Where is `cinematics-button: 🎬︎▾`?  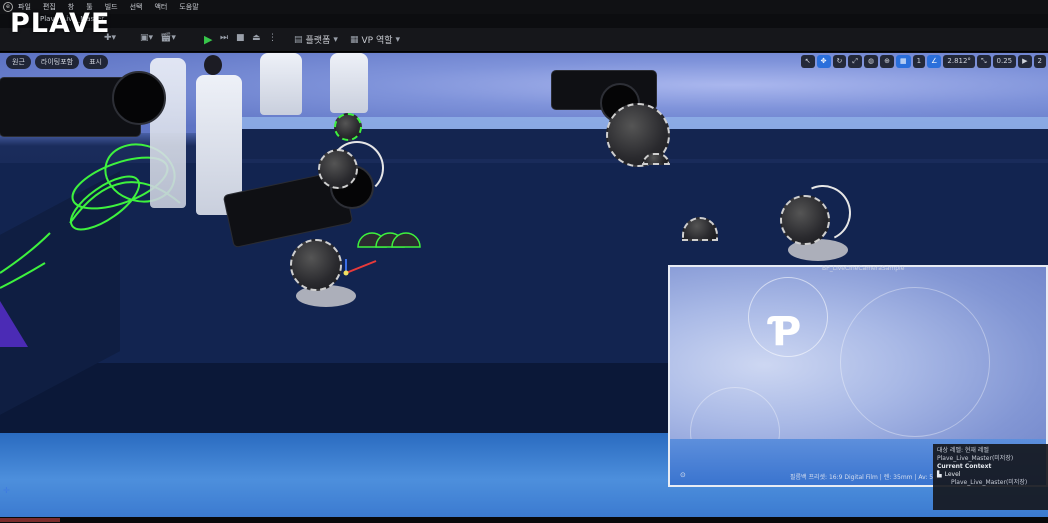
cinematics-button: 🎬︎▾ is located at coordinates (168, 38).